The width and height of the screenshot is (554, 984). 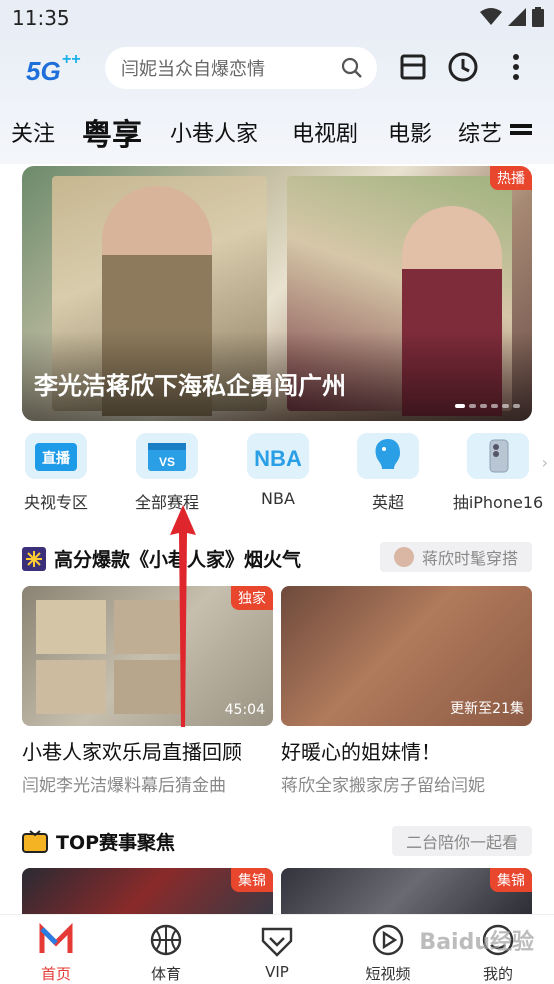 I want to click on nav-sports: 体育, so click(x=166, y=953).